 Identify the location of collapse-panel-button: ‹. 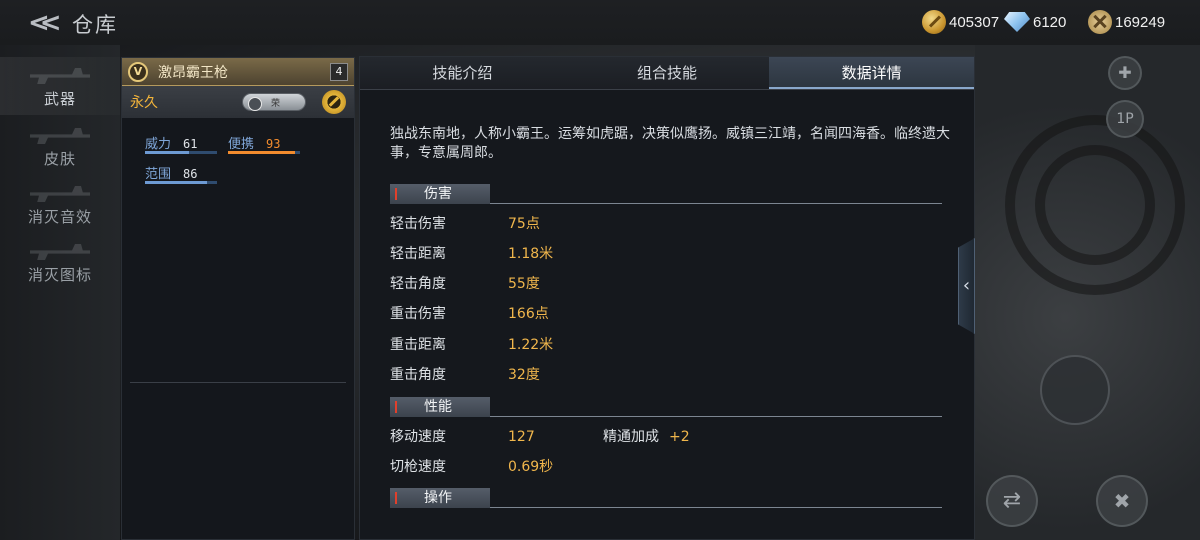
(966, 286).